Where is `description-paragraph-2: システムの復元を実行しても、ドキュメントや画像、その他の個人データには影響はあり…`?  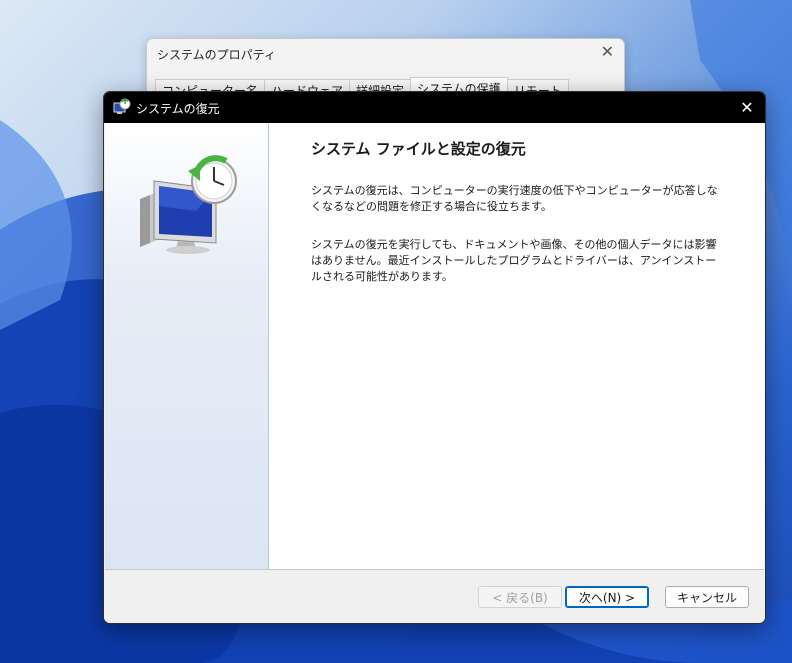 description-paragraph-2: システムの復元を実行しても、ドキュメントや画像、その他の個人データには影響はあり… is located at coordinates (514, 260).